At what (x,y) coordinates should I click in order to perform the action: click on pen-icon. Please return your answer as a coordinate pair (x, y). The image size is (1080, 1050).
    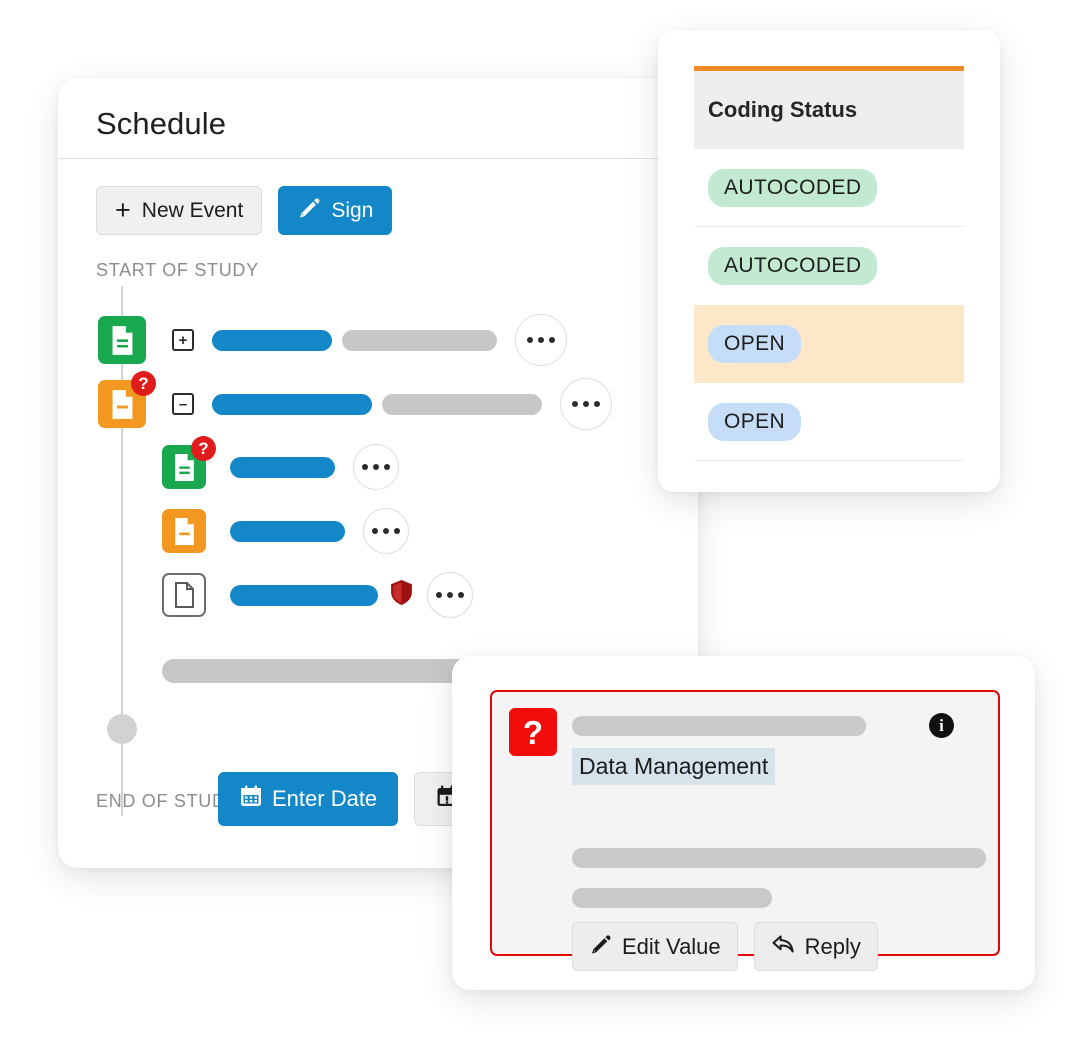
    Looking at the image, I should click on (309, 210).